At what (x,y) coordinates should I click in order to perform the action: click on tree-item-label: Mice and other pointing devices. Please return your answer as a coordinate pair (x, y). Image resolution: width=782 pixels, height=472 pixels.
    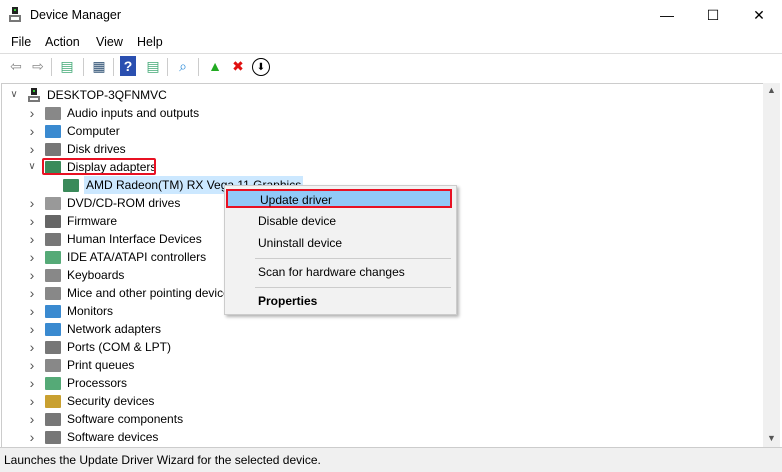
    Looking at the image, I should click on (151, 293).